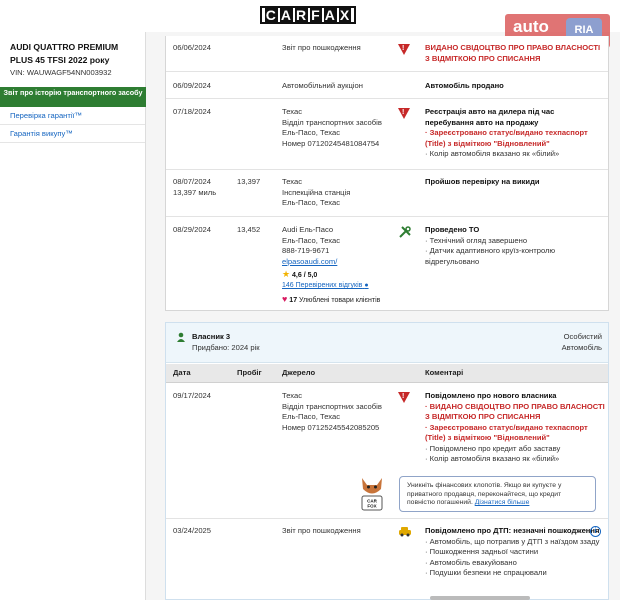  What do you see at coordinates (531, 26) in the screenshot?
I see `watermark-text: auto` at bounding box center [531, 26].